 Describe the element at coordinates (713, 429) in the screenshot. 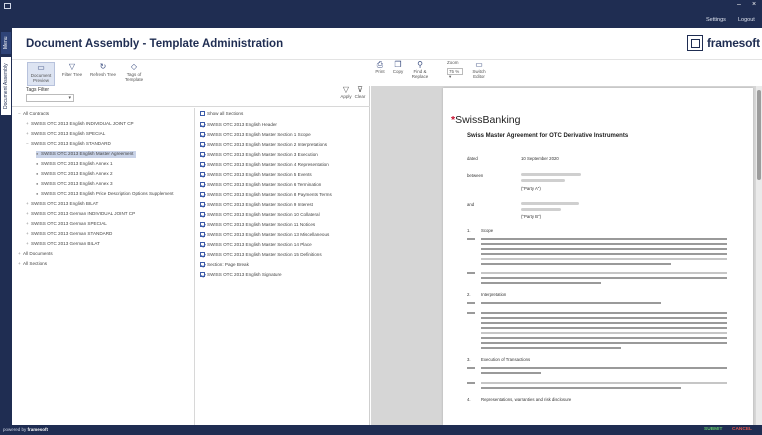

I see `submit-button: SUBMIT` at that location.